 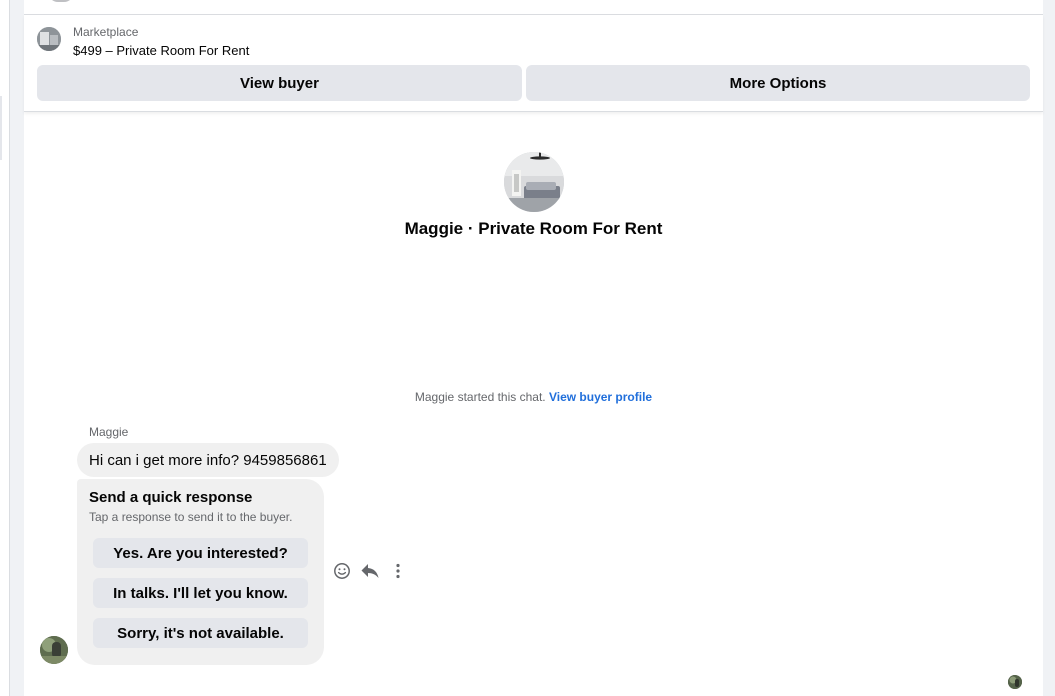 I want to click on view-buyer-profile-link: View buyer profile, so click(x=600, y=397).